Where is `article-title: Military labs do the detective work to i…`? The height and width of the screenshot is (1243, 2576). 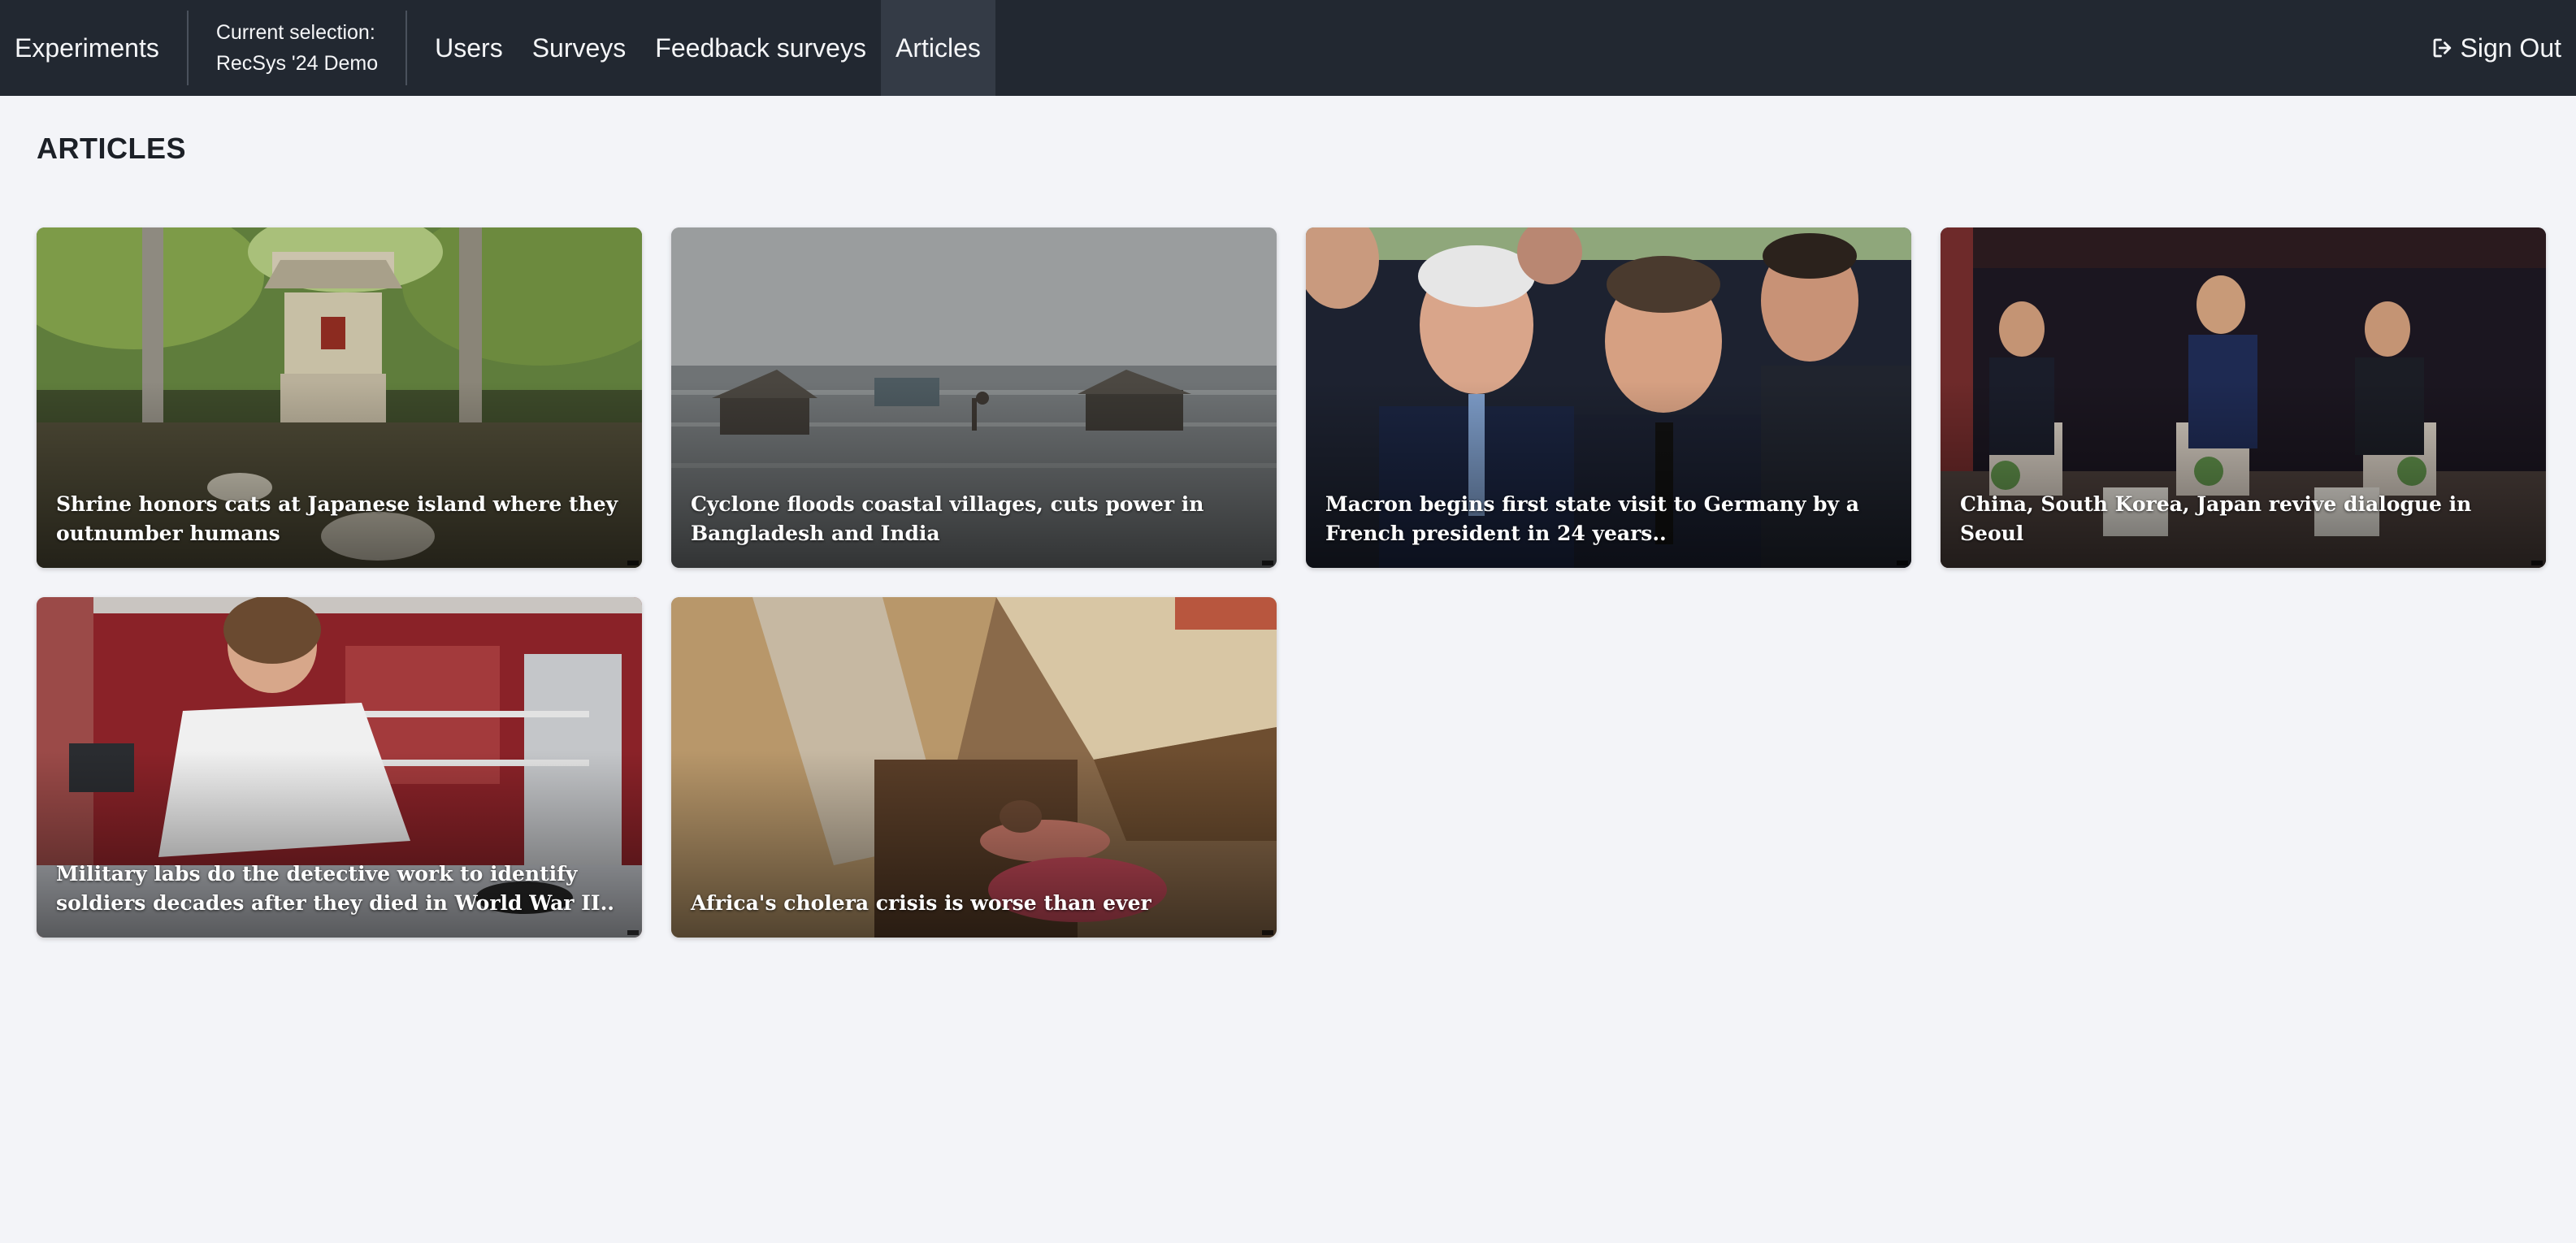 article-title: Military labs do the detective work to i… is located at coordinates (335, 888).